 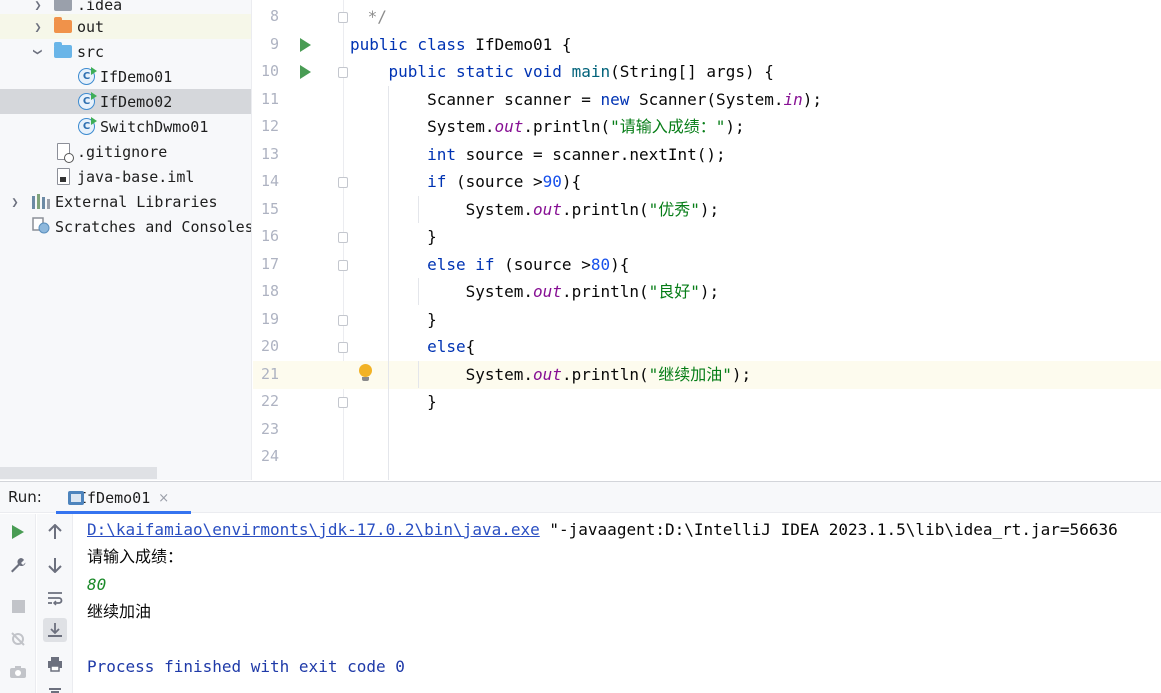 I want to click on line-number: 20, so click(x=269, y=346).